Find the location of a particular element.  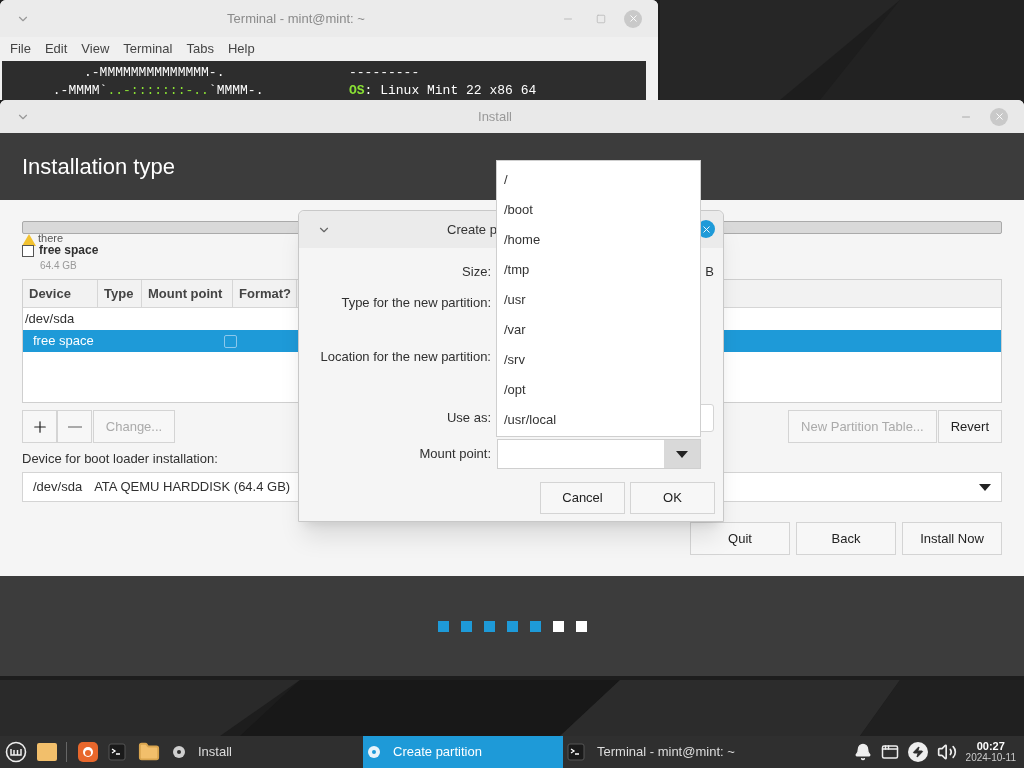

menu-item: View is located at coordinates (95, 49).